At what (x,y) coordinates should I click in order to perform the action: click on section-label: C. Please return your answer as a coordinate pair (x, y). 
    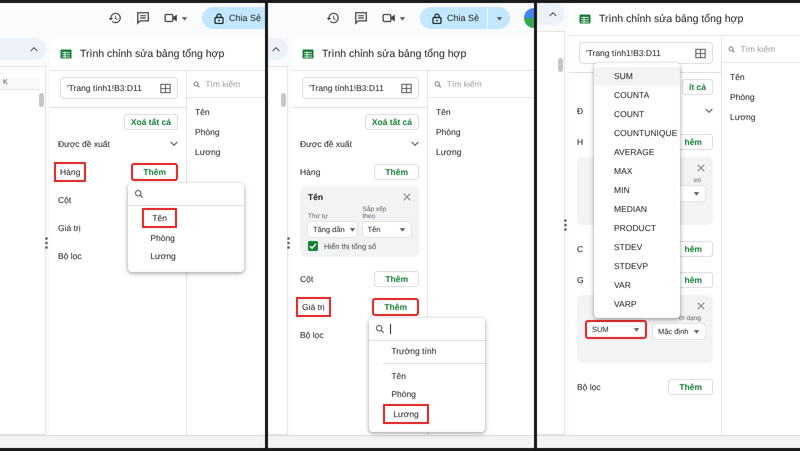
    Looking at the image, I should click on (580, 249).